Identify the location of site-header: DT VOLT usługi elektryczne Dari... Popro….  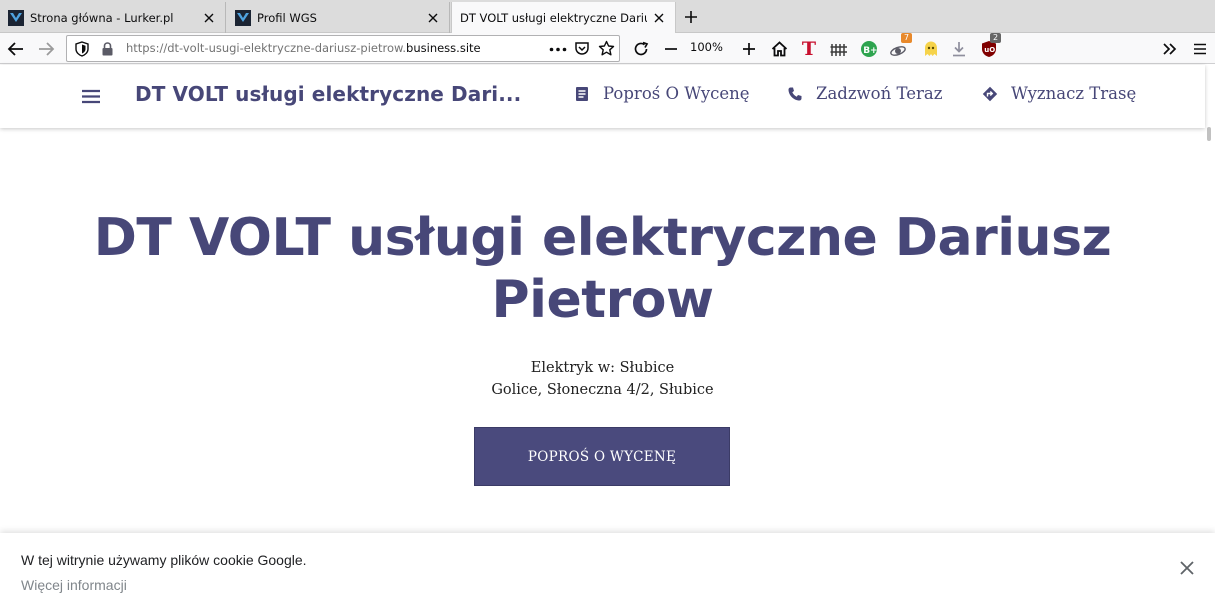
(602, 96).